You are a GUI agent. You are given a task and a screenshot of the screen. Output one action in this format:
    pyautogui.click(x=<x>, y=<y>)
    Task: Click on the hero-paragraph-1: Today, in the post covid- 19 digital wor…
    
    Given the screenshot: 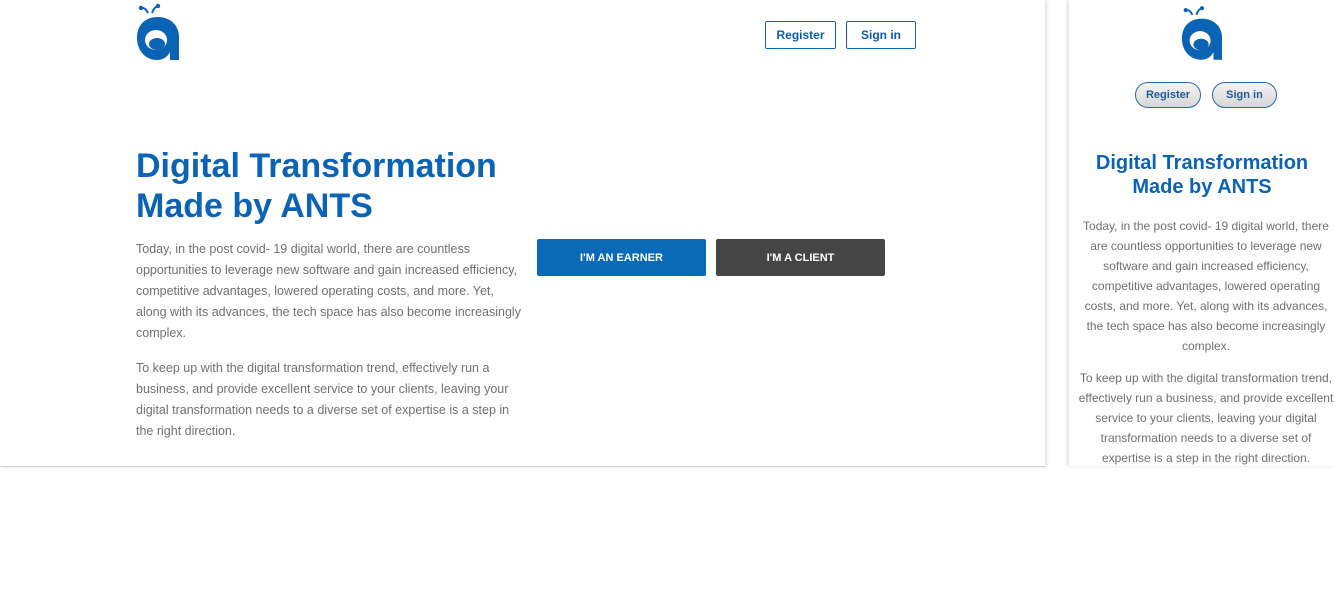 What is the action you would take?
    pyautogui.click(x=328, y=291)
    